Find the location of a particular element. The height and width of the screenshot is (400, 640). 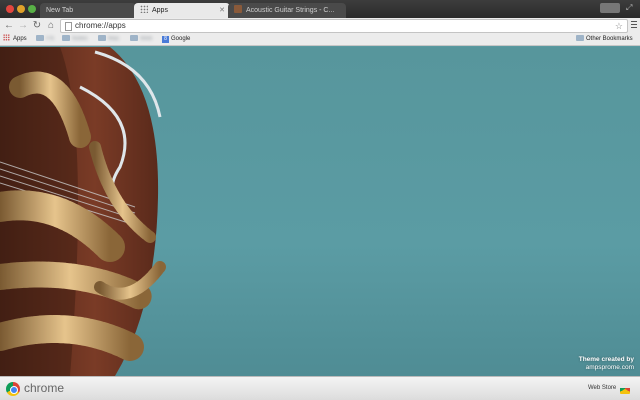

bookmark-label: Notes is located at coordinates (80, 39).